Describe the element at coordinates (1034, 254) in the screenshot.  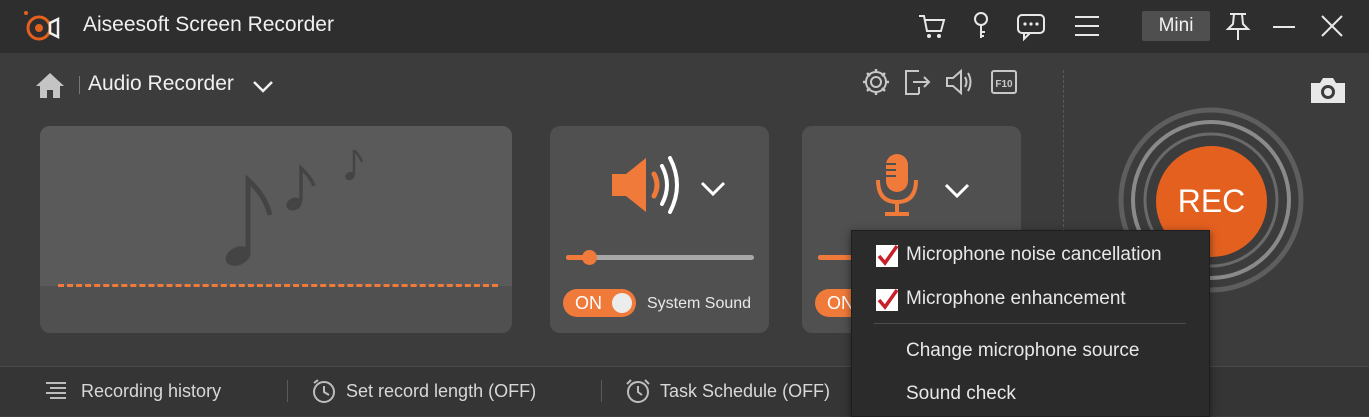
I see `menu-item-label: Microphone noise cancellation` at that location.